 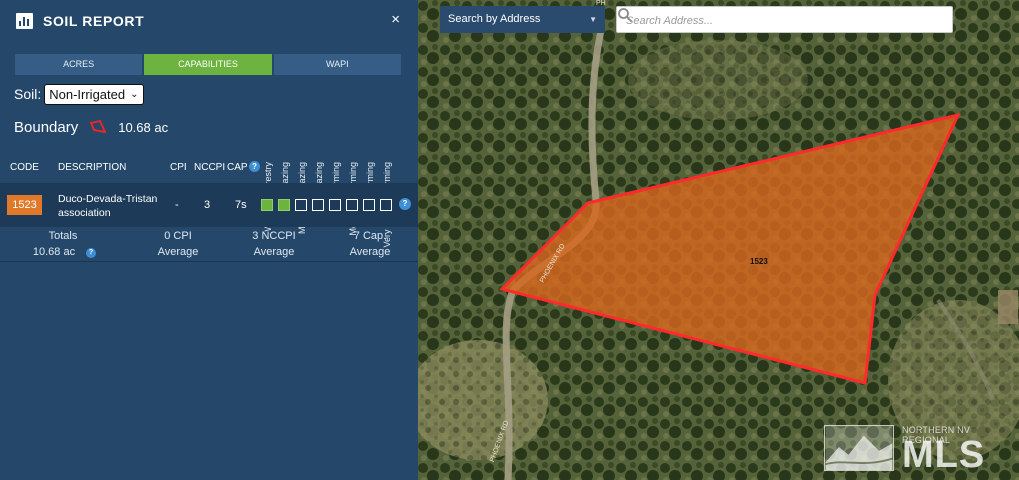 I want to click on soil-select-value: Non-Irrigated, so click(x=87, y=94).